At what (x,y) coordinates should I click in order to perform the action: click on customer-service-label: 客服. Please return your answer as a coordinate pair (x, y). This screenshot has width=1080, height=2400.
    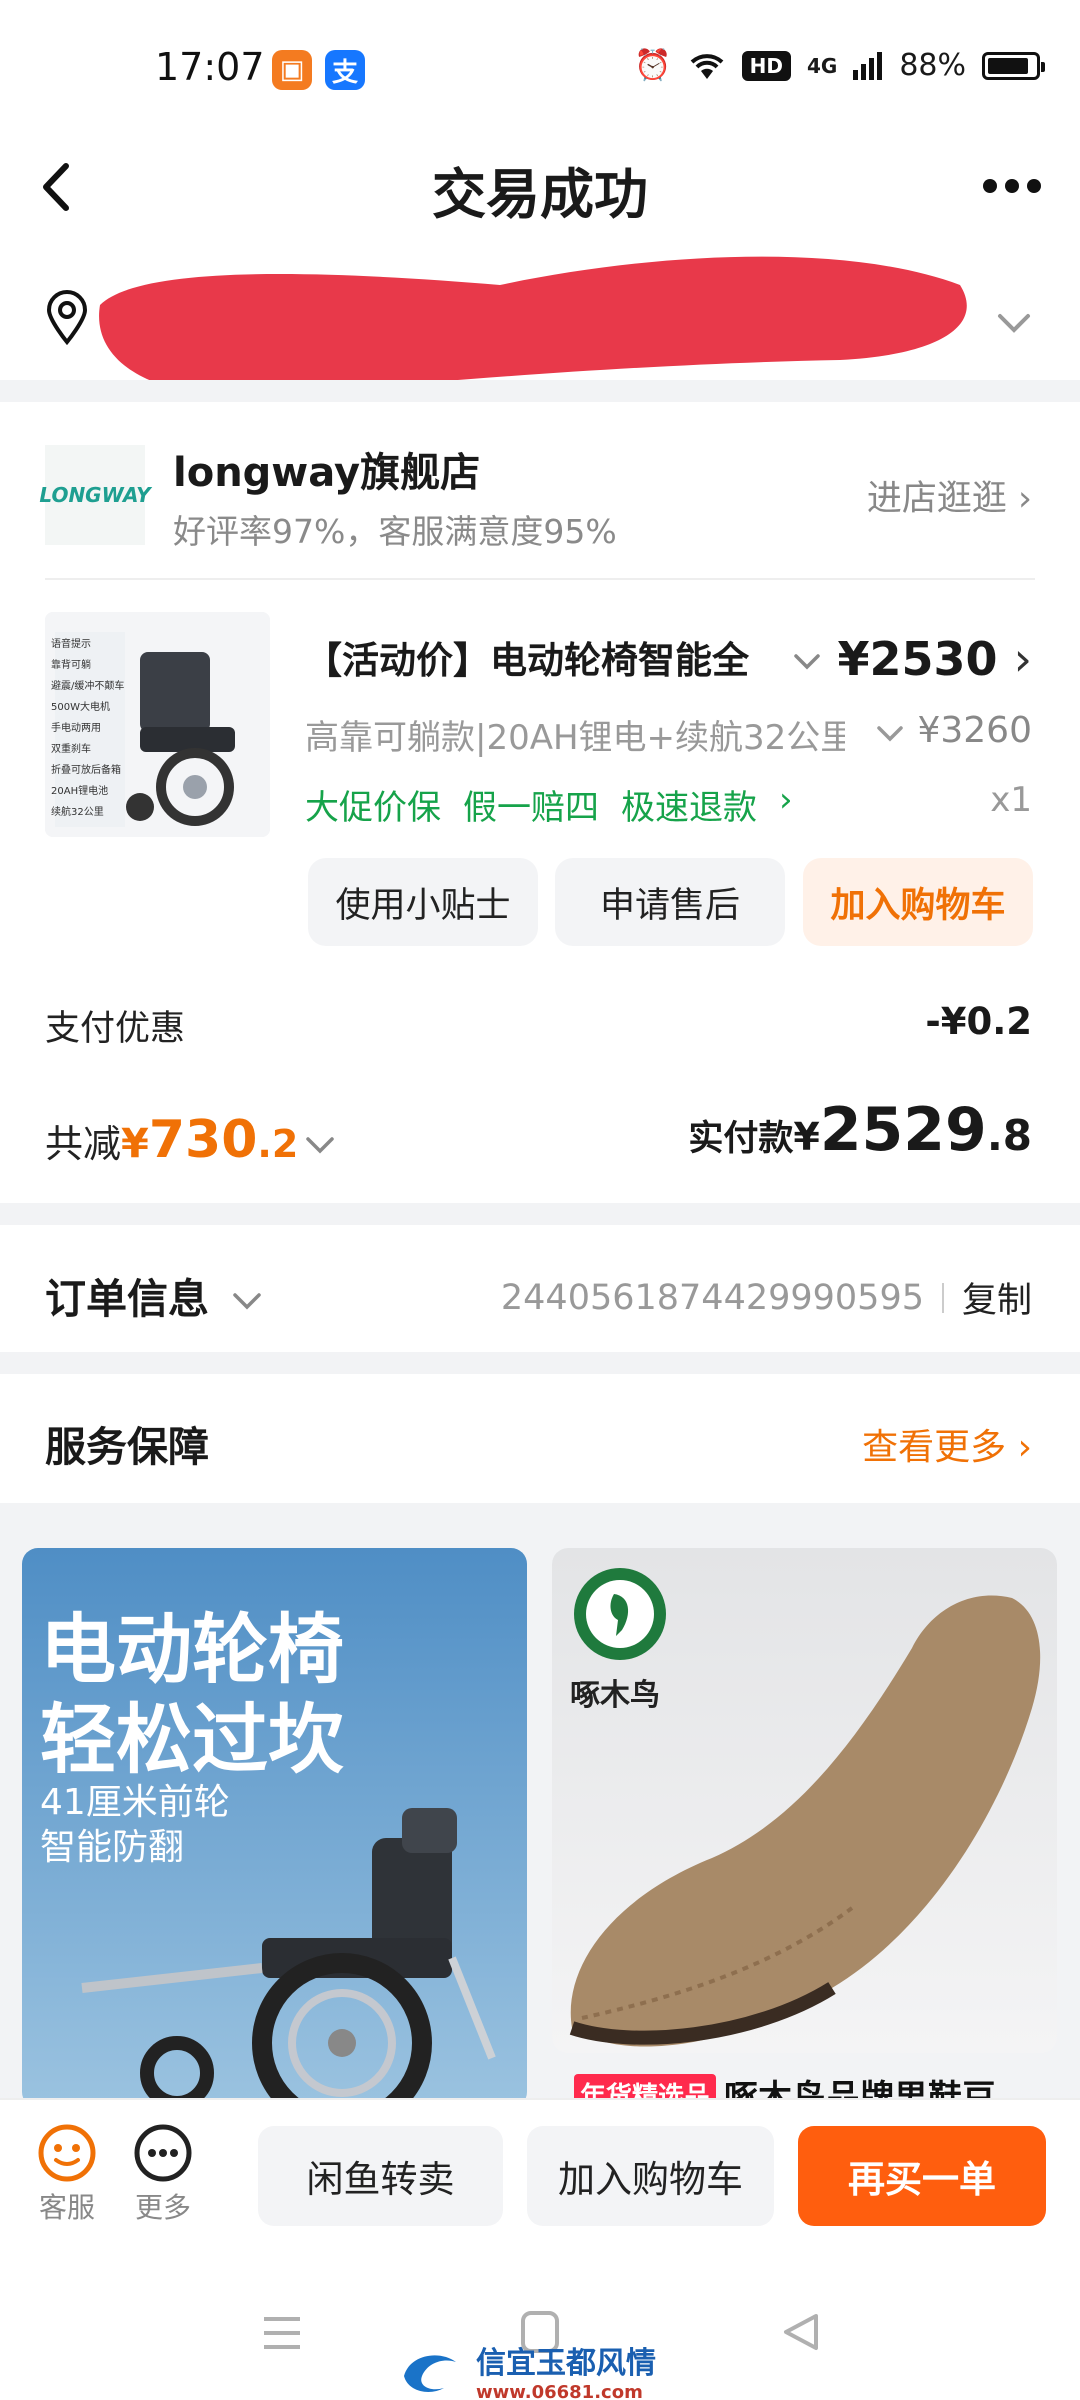
    Looking at the image, I should click on (66, 2207).